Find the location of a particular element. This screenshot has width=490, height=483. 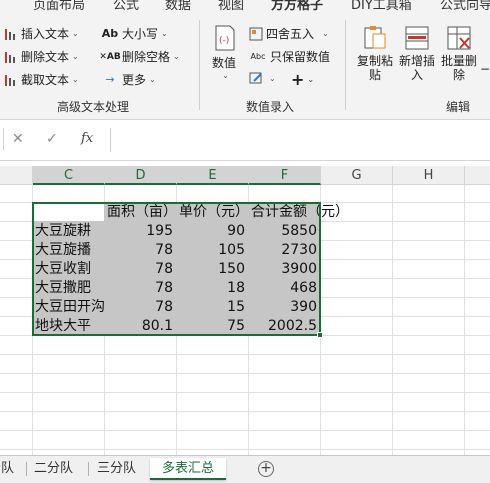

edit-cell-icon is located at coordinates (256, 78).